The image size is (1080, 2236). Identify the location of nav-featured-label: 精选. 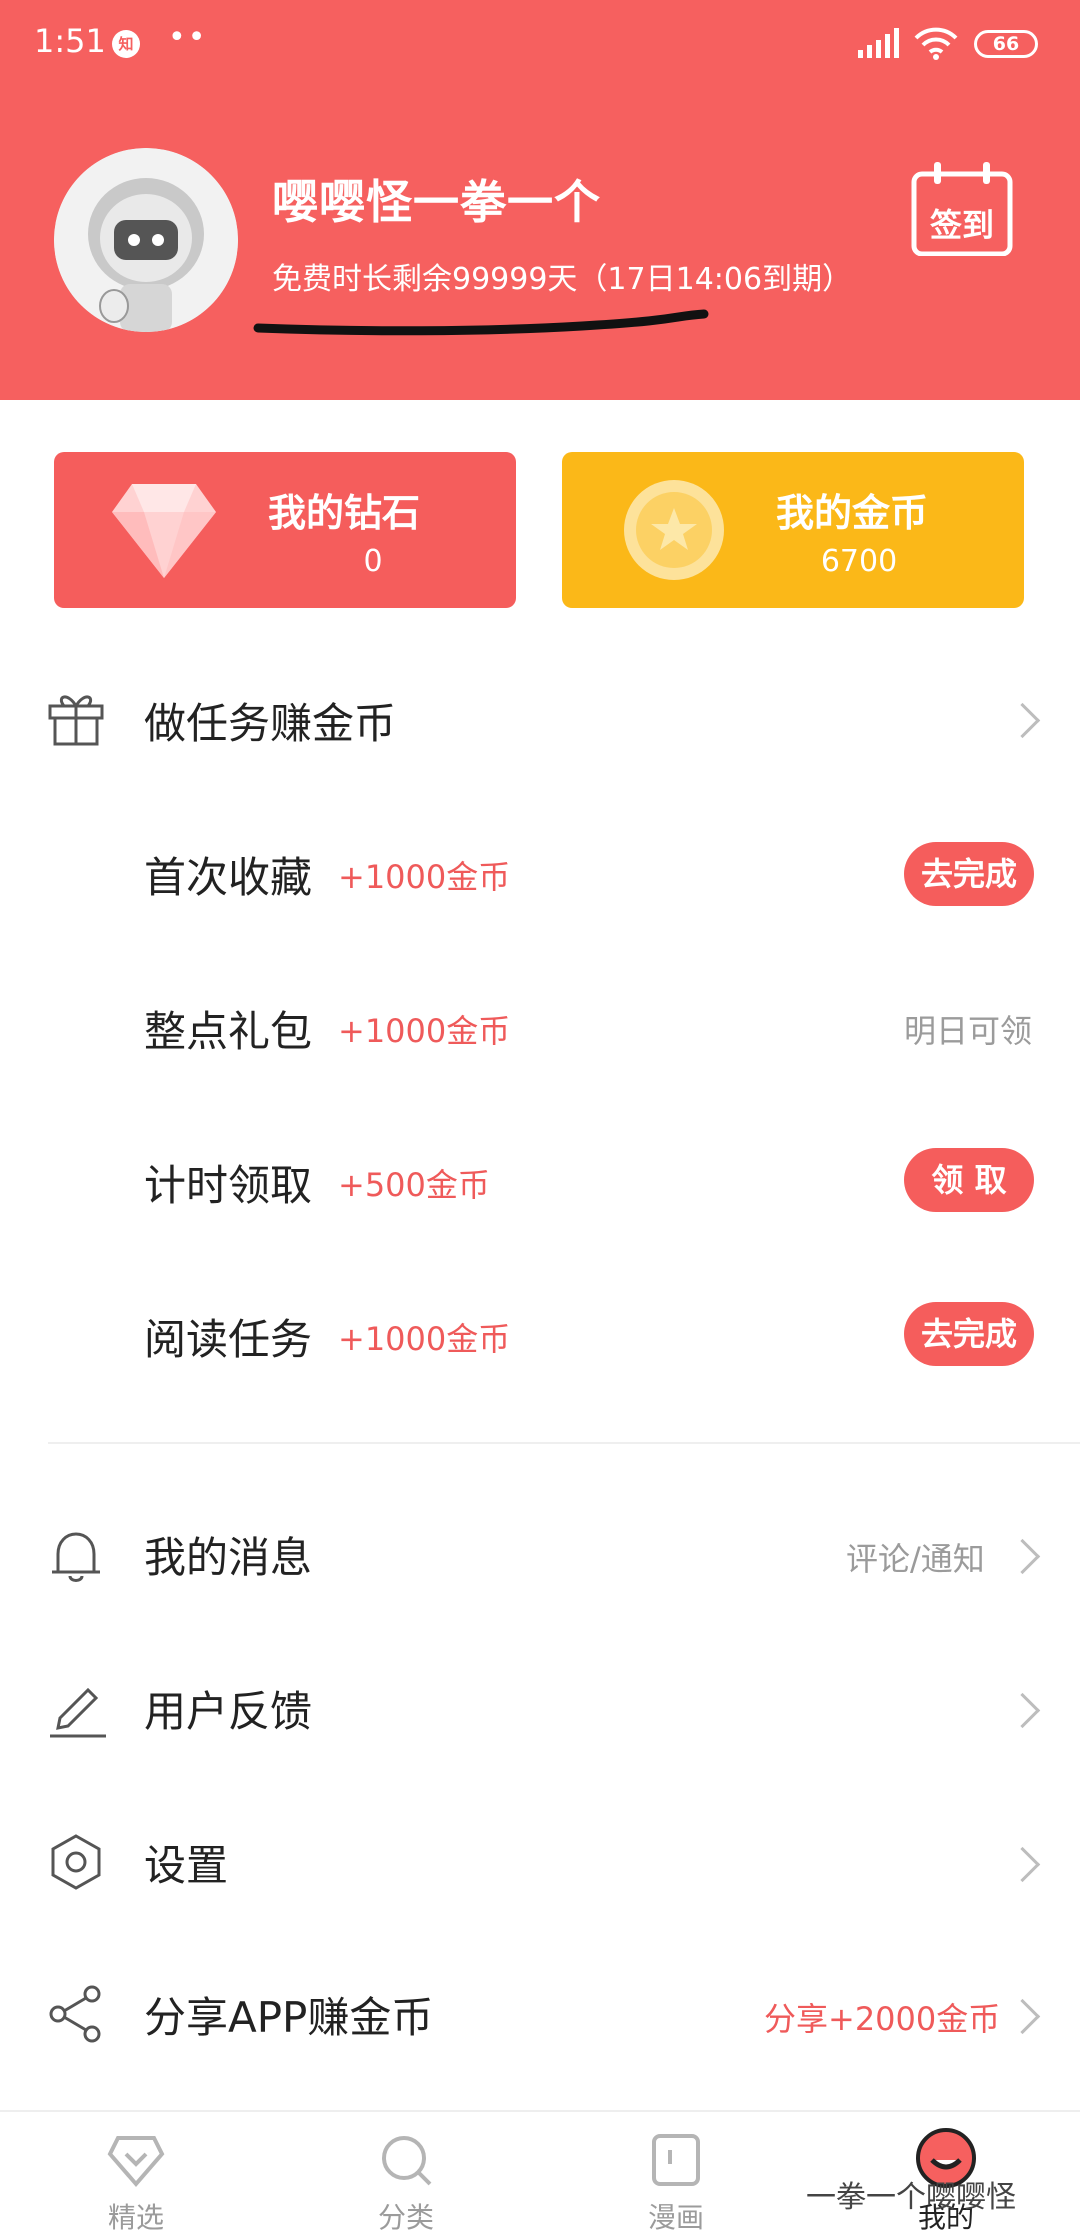
(135, 2217).